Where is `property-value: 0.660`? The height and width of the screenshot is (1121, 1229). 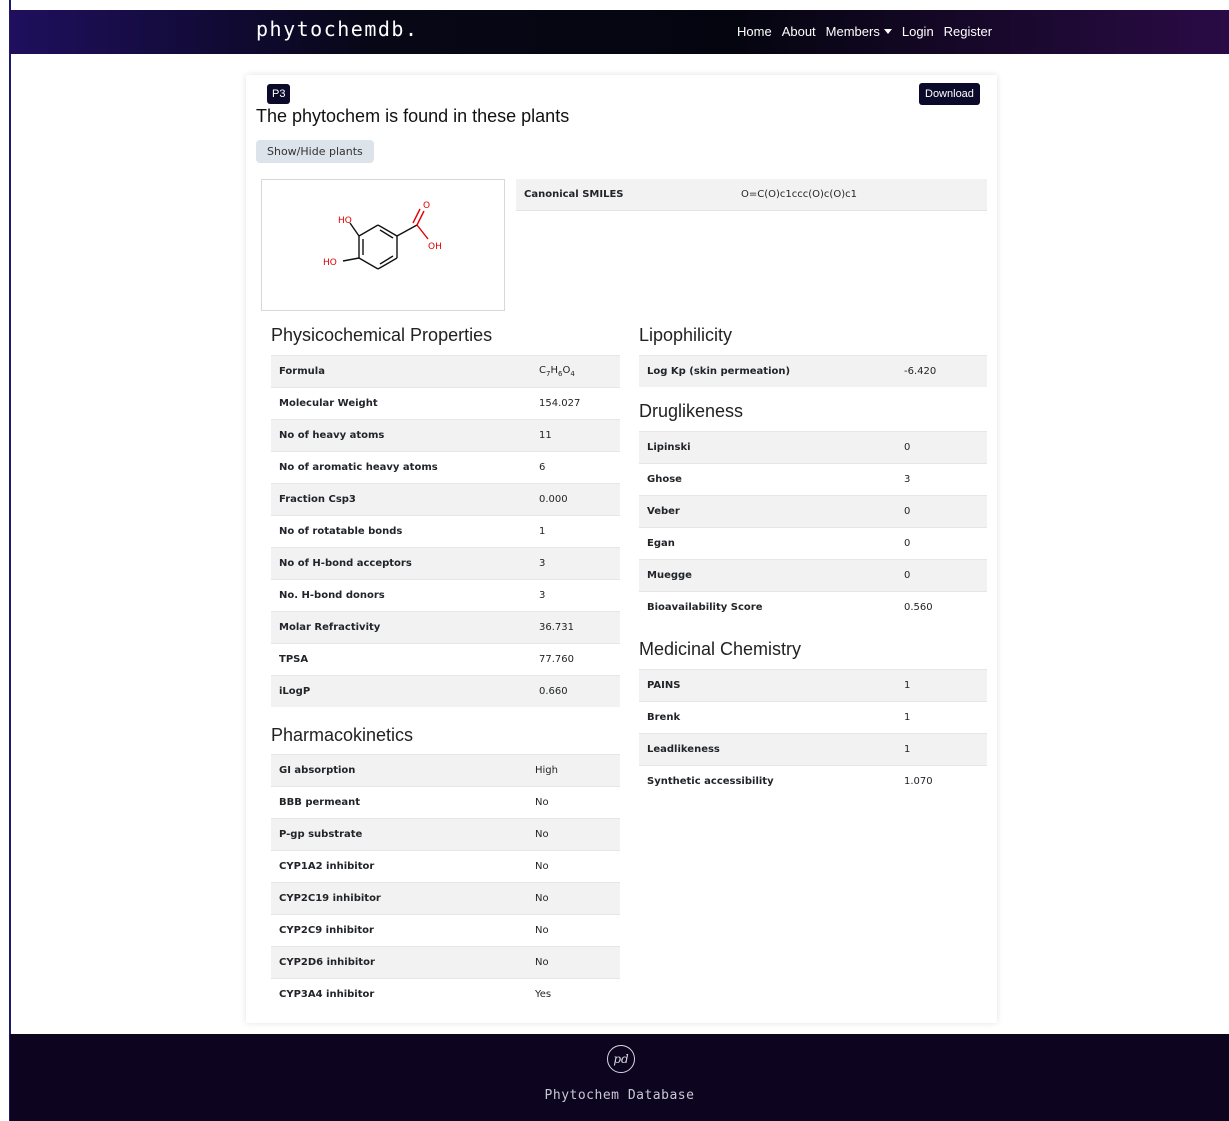
property-value: 0.660 is located at coordinates (575, 691).